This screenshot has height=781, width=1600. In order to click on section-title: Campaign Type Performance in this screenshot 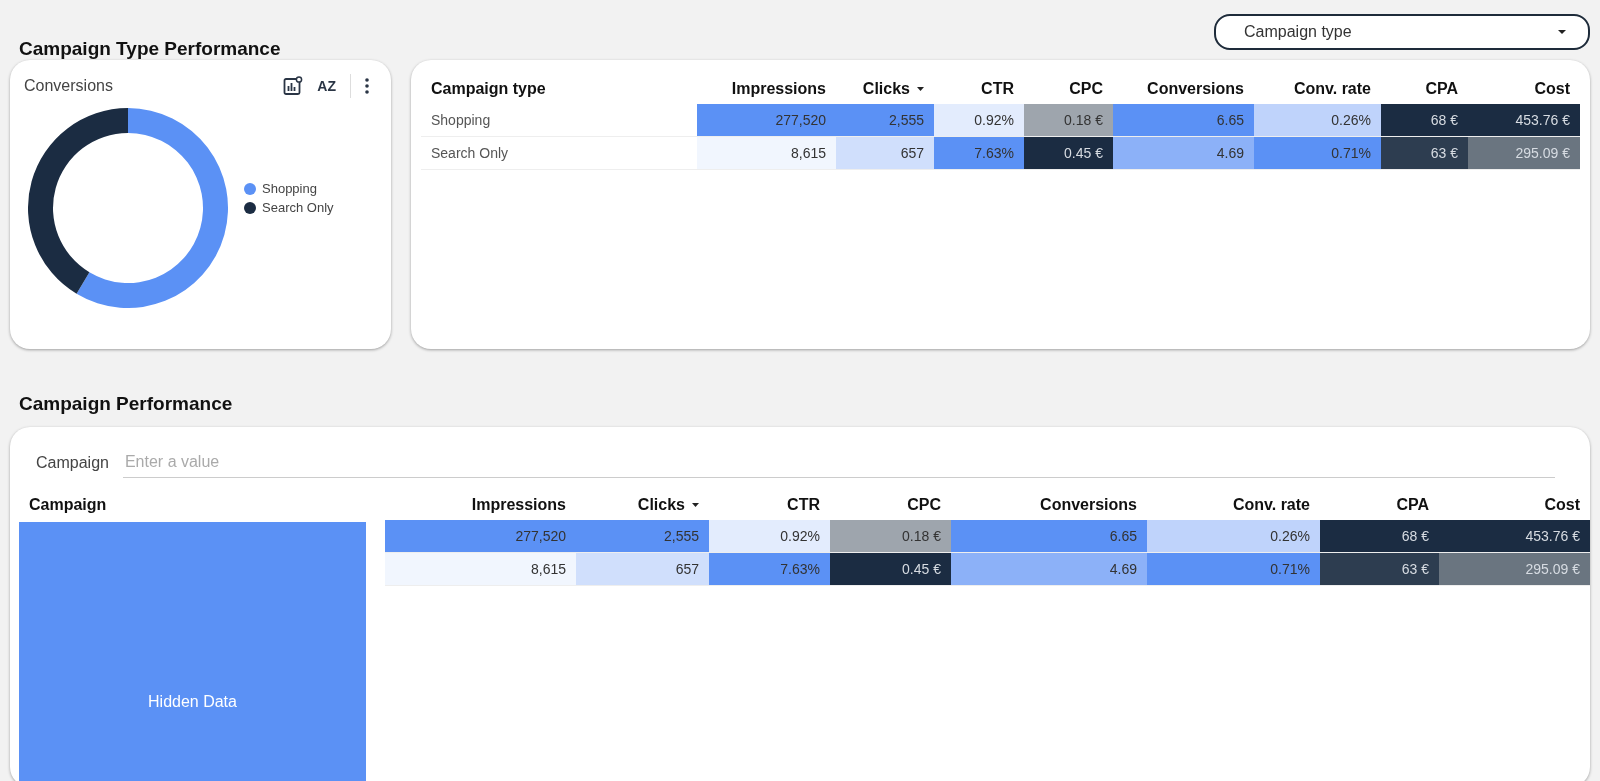, I will do `click(150, 49)`.